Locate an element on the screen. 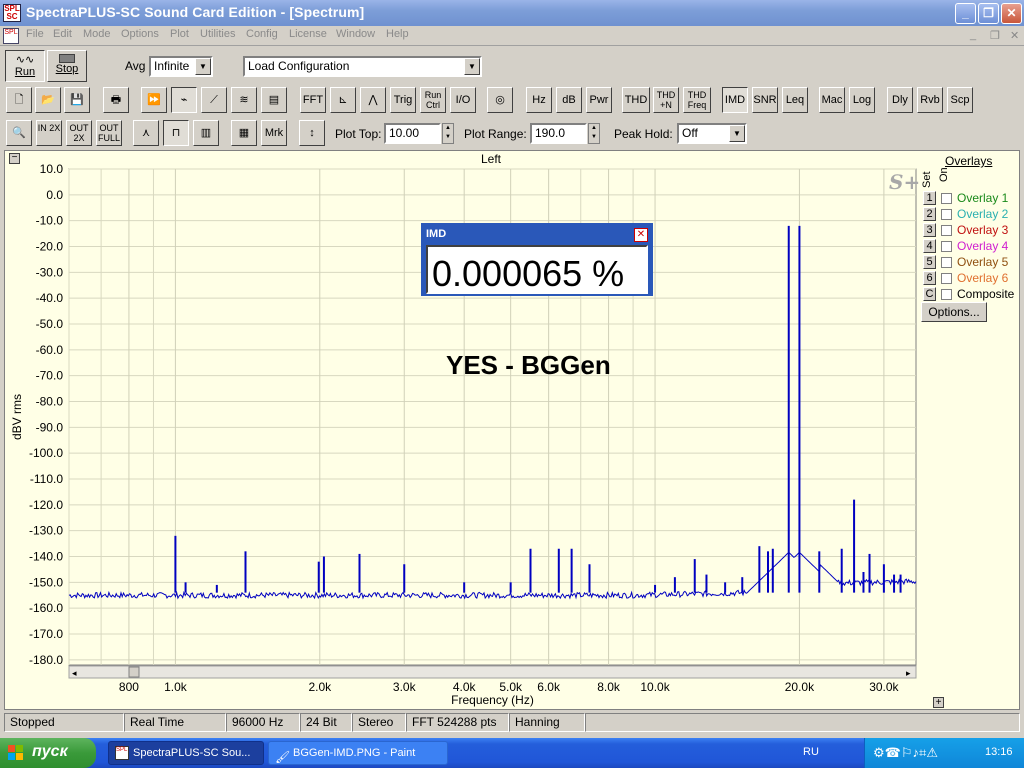  zoom-in-2x-button: IN 2X is located at coordinates (49, 133).